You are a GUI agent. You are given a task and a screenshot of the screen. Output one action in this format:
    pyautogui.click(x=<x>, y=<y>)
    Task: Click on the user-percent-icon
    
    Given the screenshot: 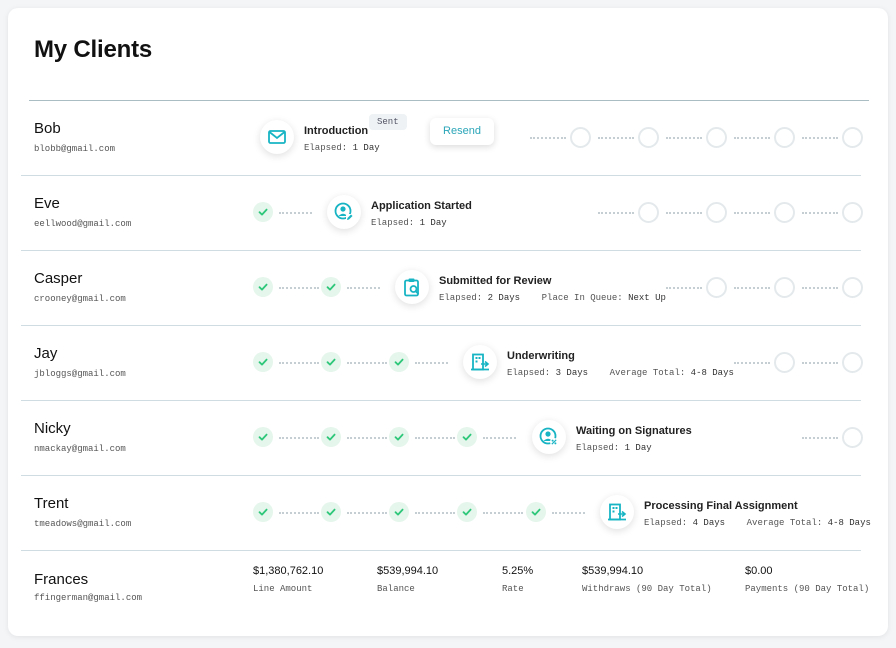 What is the action you would take?
    pyautogui.click(x=549, y=437)
    